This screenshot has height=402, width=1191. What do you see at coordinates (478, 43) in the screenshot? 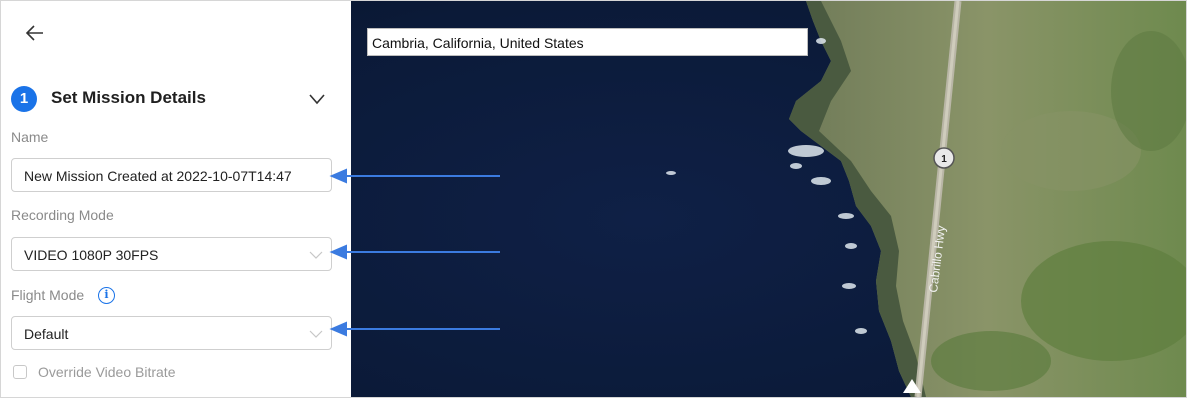
I see `location-search-value: Cambria, California, United States` at bounding box center [478, 43].